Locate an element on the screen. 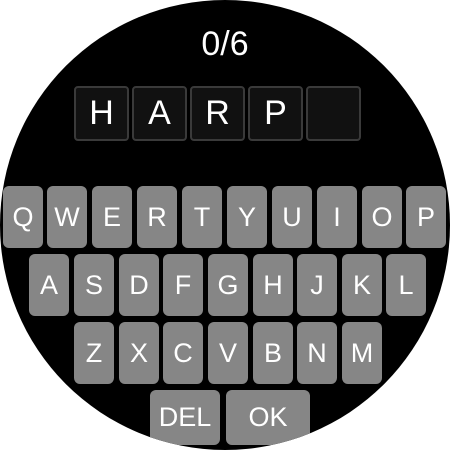 The width and height of the screenshot is (450, 450). key-k: K is located at coordinates (362, 285).